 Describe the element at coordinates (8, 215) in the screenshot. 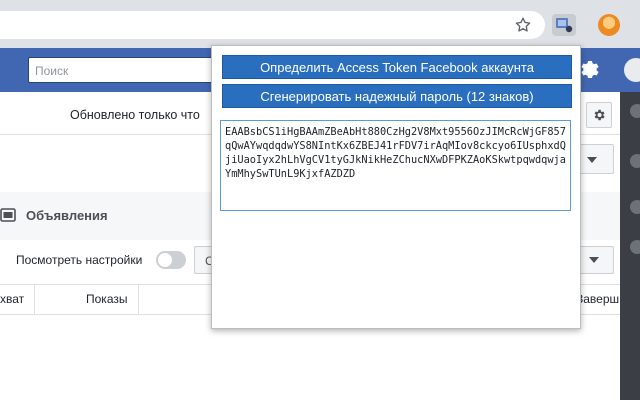

I see `ads-icon` at that location.